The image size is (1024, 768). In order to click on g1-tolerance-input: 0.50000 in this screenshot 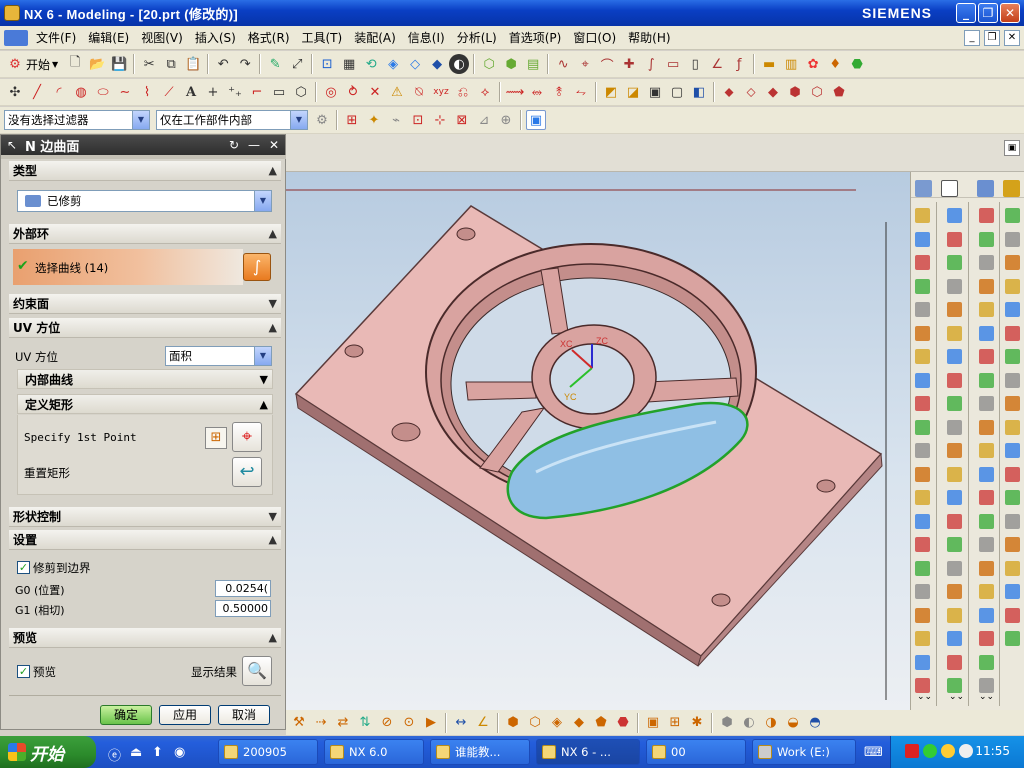, I will do `click(243, 608)`.